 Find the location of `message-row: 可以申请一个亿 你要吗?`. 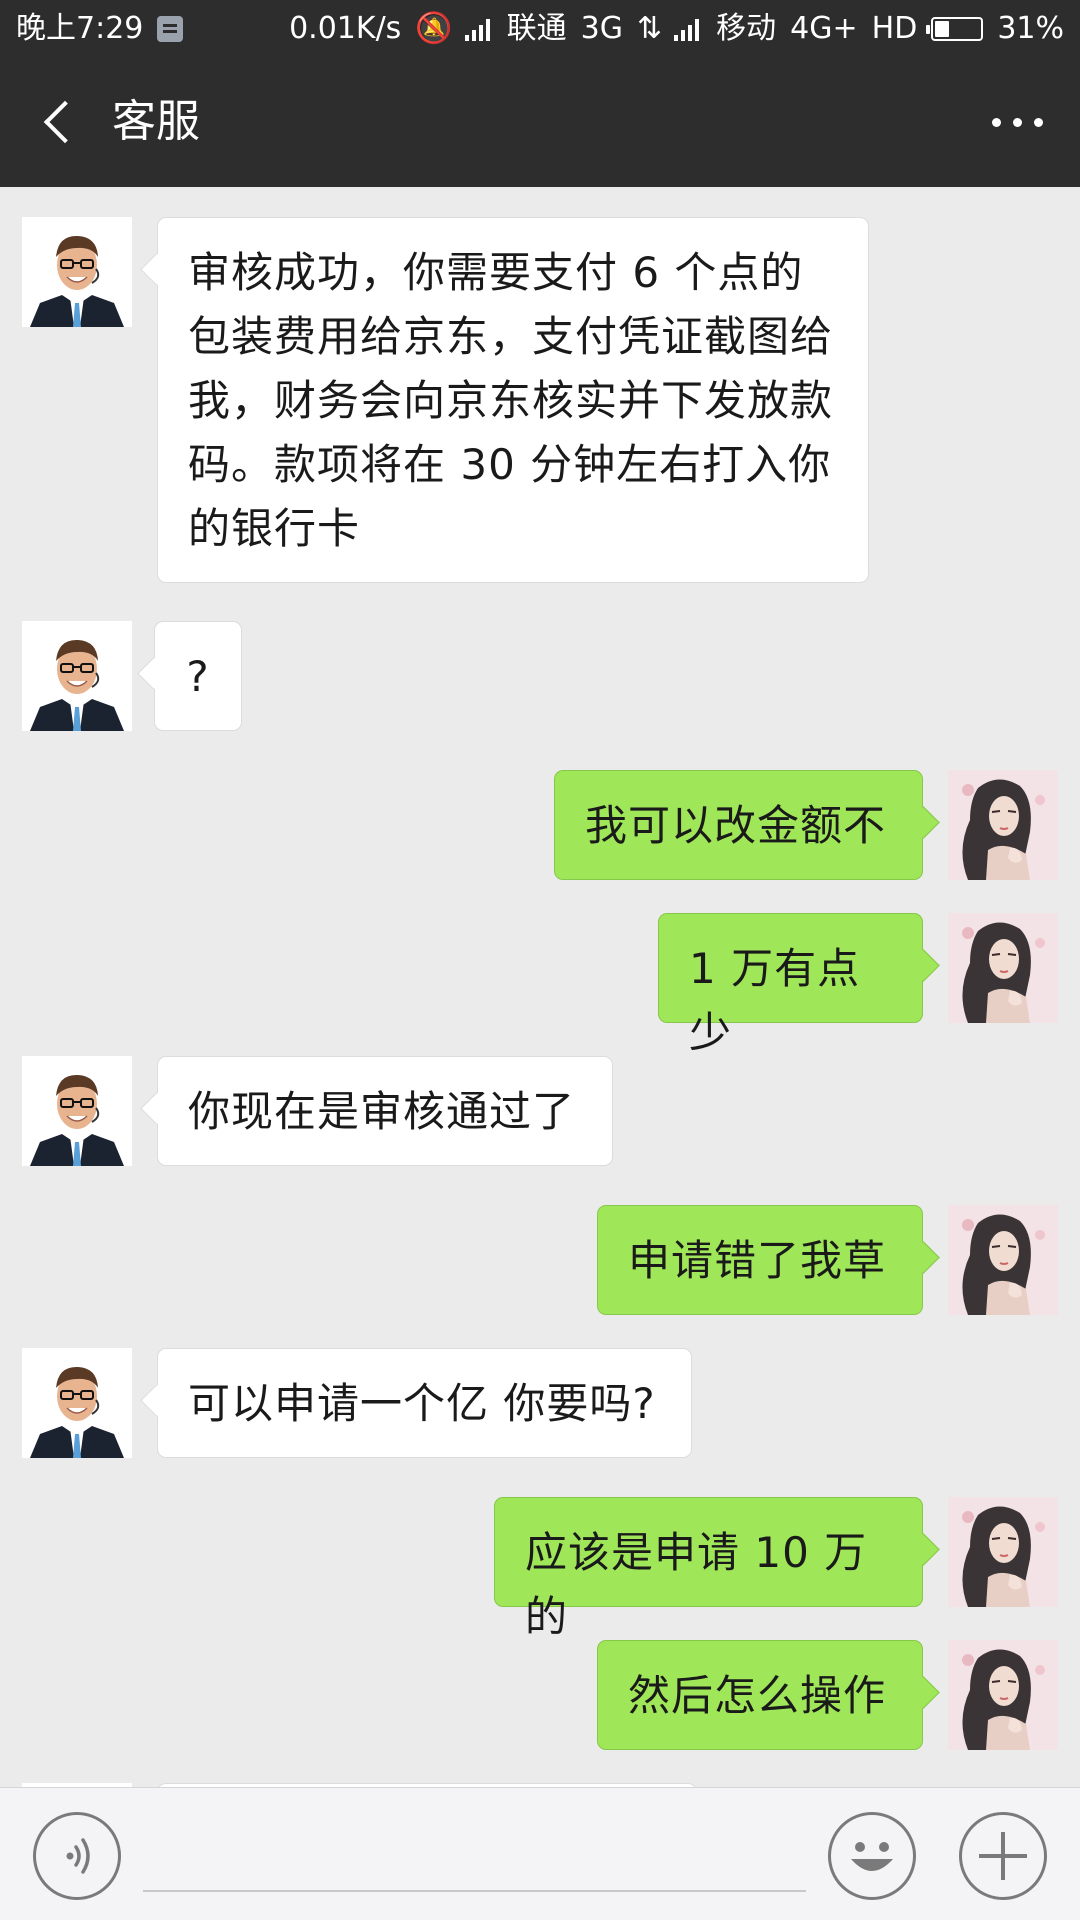

message-row: 可以申请一个亿 你要吗? is located at coordinates (540, 1403).